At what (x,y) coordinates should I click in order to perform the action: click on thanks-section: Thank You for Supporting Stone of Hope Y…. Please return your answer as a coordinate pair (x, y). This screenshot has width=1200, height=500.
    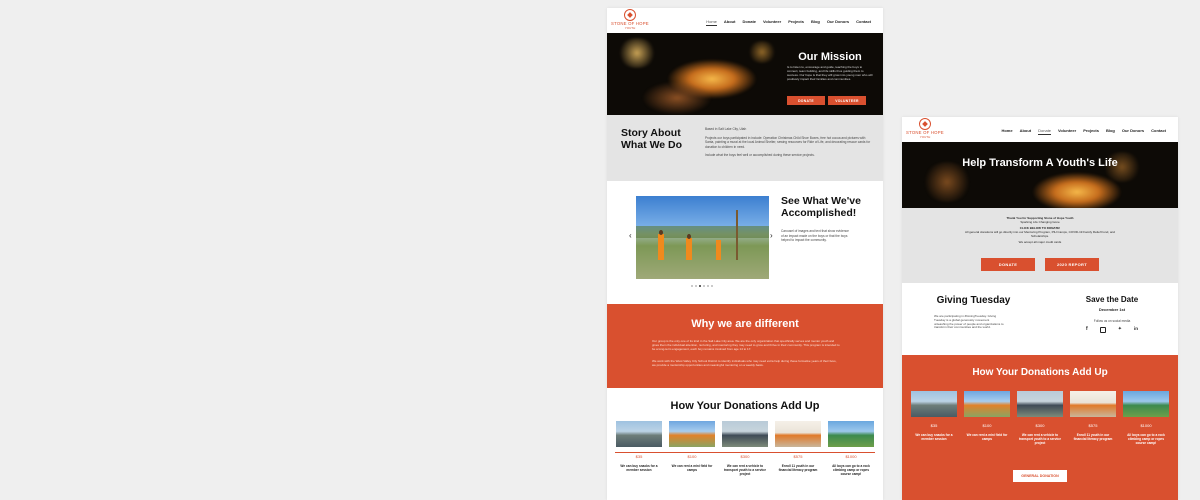
    Looking at the image, I should click on (1040, 245).